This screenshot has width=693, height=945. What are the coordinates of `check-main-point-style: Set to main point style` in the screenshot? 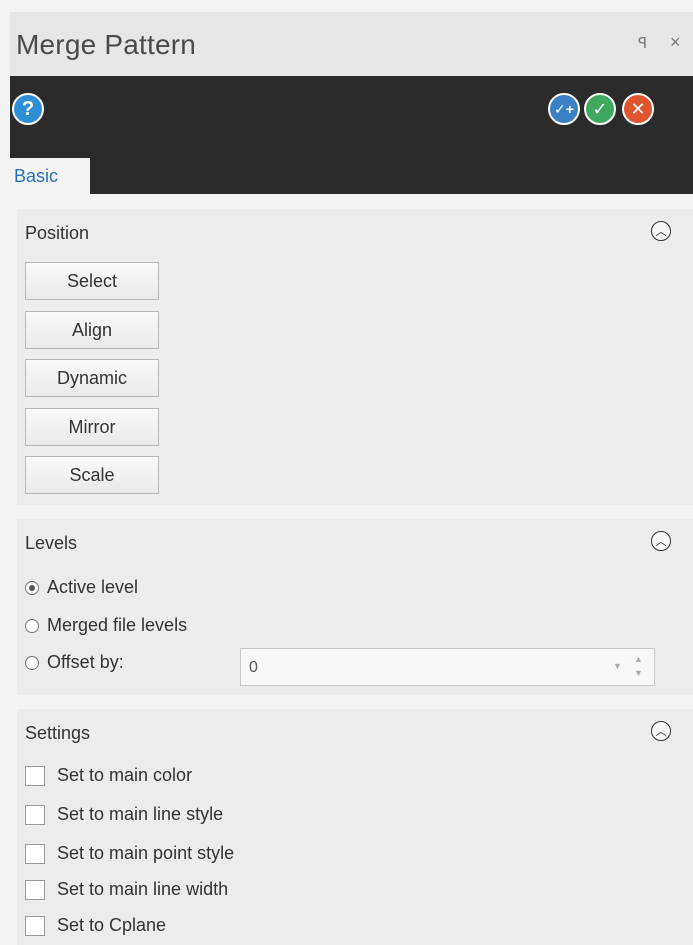 It's located at (129, 853).